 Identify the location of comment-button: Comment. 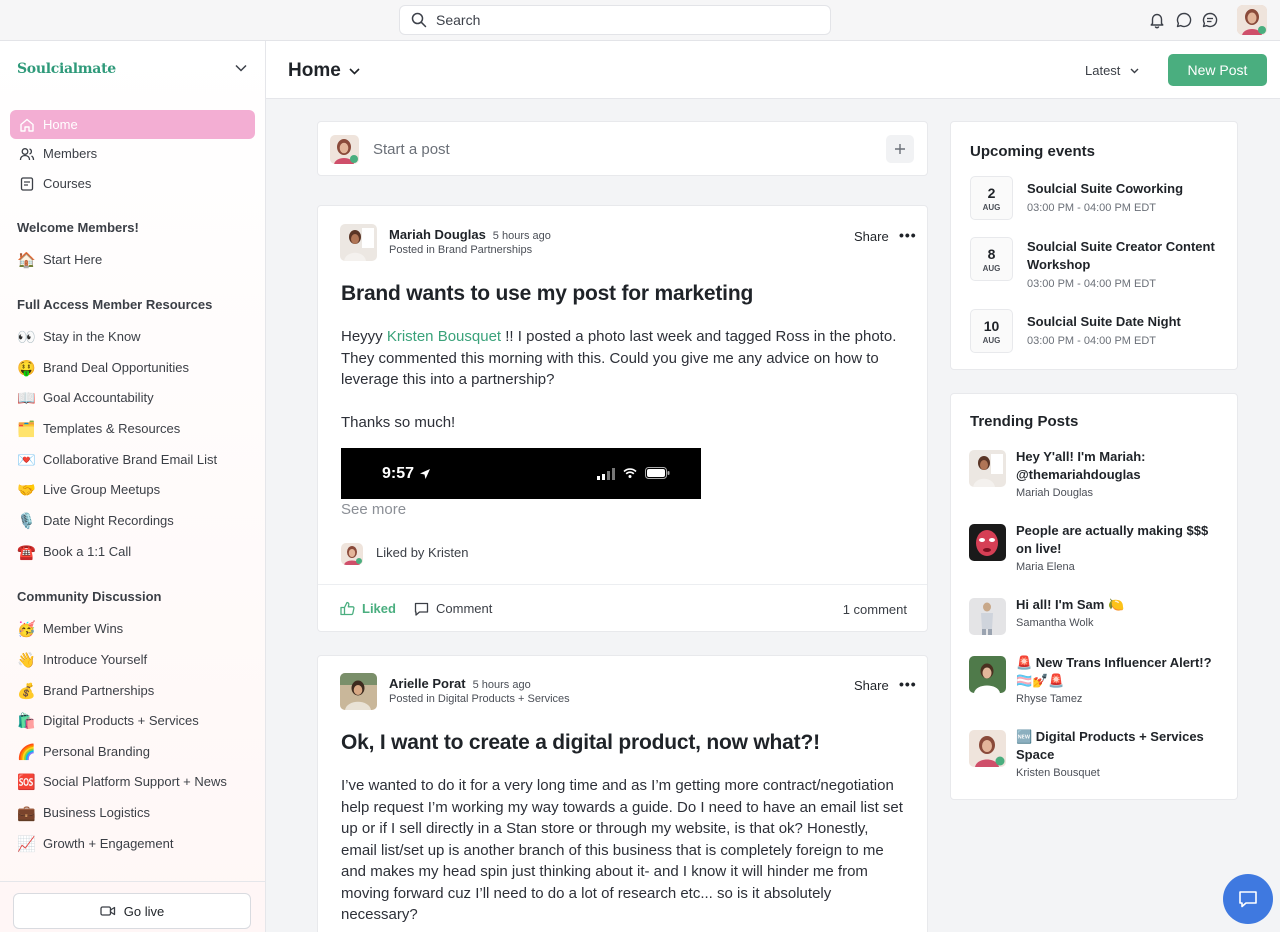
(453, 608).